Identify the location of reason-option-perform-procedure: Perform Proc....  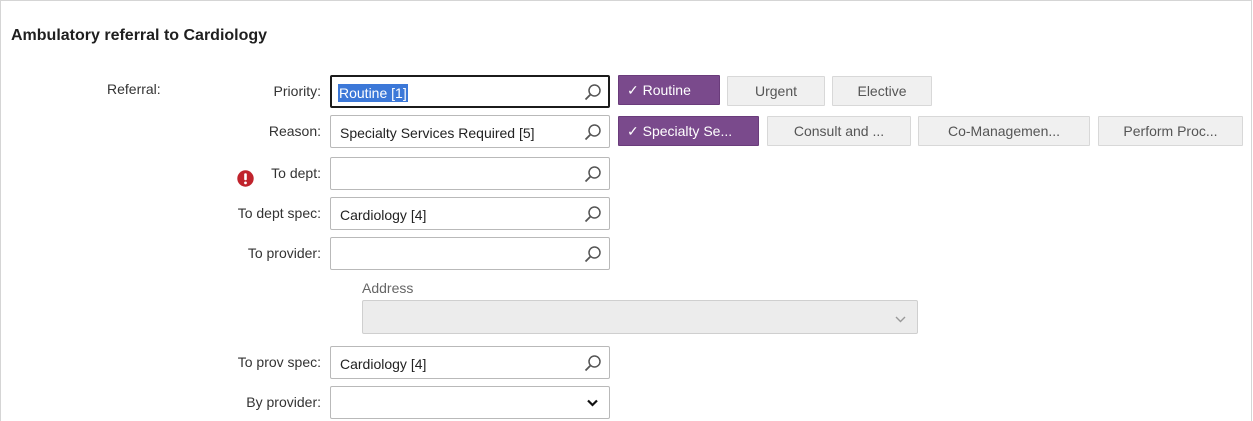
(1170, 131).